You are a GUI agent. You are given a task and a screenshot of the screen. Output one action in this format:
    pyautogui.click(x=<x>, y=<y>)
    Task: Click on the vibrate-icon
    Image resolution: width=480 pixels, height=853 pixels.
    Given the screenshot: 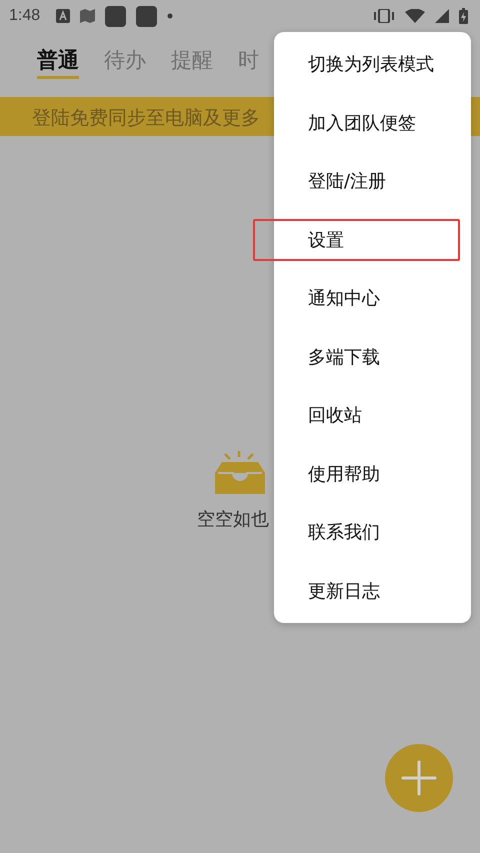 What is the action you would take?
    pyautogui.click(x=384, y=16)
    